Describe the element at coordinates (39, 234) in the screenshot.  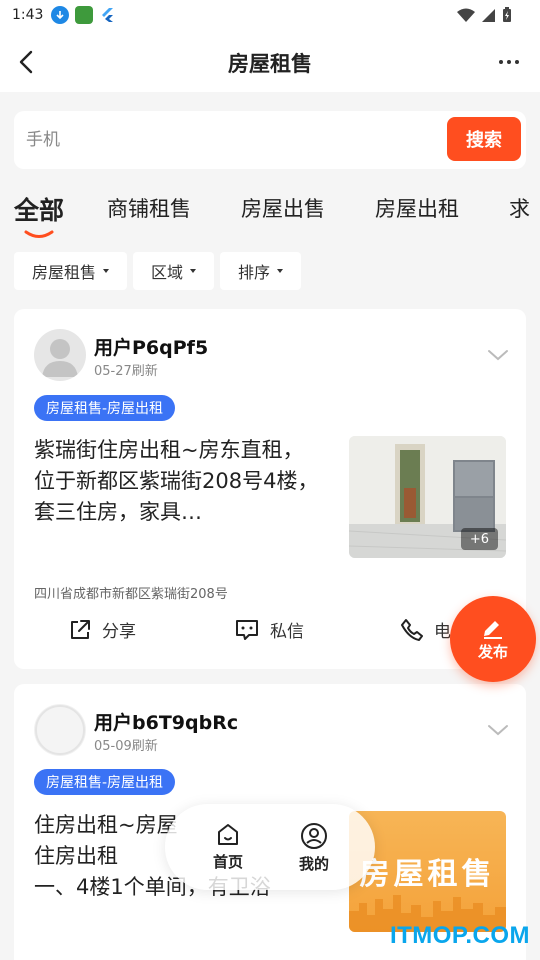
I see `tab-active-indicator` at that location.